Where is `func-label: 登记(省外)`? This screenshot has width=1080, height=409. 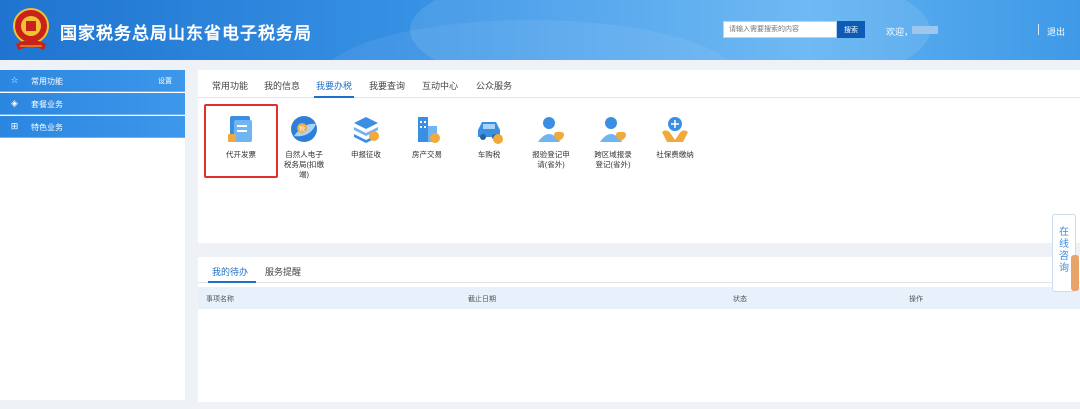
func-label: 登记(省外) is located at coordinates (613, 164).